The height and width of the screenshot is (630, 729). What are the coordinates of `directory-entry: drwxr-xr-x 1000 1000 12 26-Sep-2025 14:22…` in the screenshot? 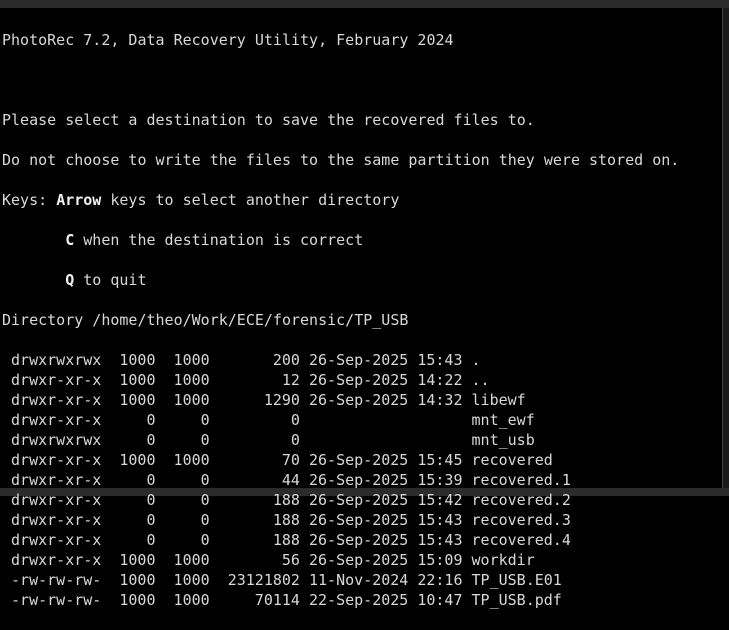 It's located at (340, 380).